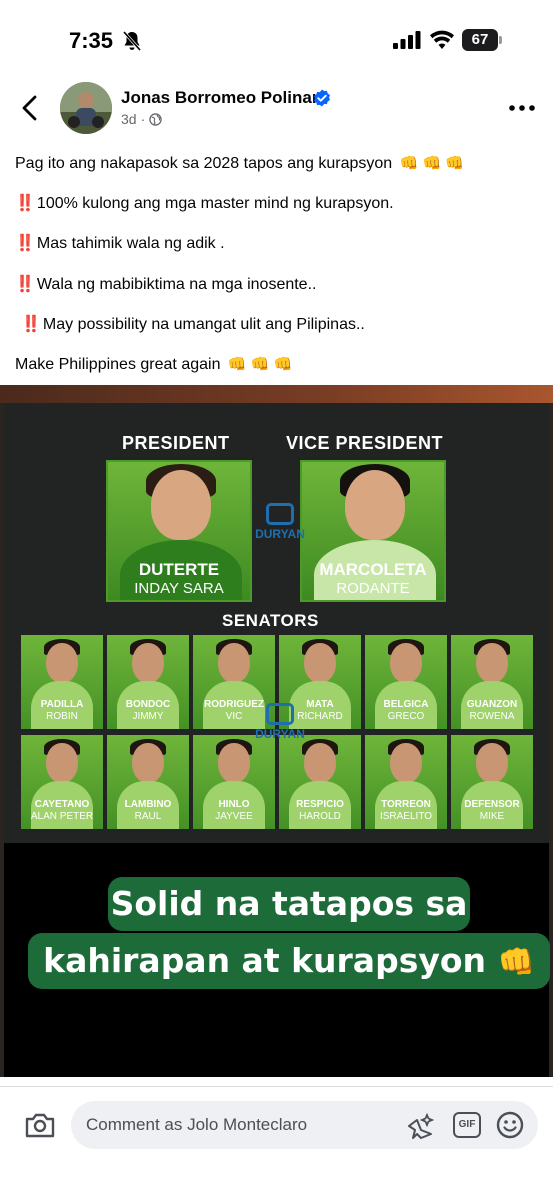 This screenshot has width=553, height=1200. Describe the element at coordinates (62, 782) in the screenshot. I see `senator-card: CAYETANO ALAN PETER` at that location.